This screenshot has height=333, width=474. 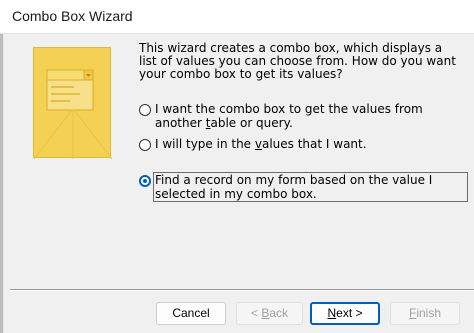 What do you see at coordinates (279, 313) in the screenshot?
I see `back-label: ack` at bounding box center [279, 313].